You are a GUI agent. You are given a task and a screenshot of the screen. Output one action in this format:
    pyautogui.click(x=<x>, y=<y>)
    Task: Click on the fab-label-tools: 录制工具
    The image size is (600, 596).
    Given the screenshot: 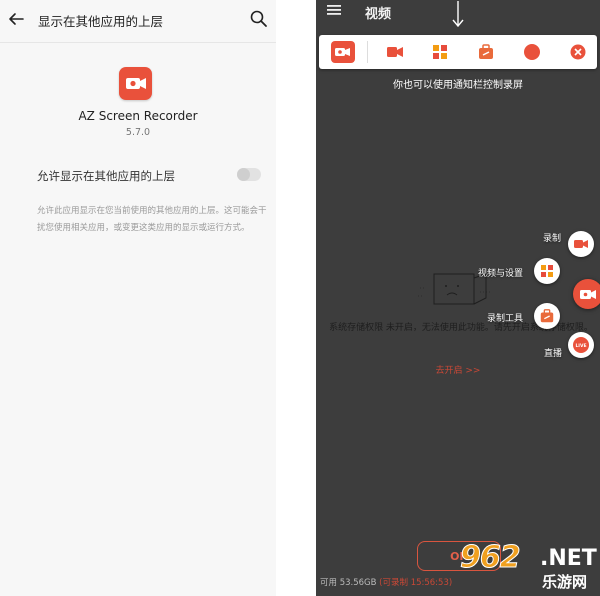 What is the action you would take?
    pyautogui.click(x=505, y=319)
    